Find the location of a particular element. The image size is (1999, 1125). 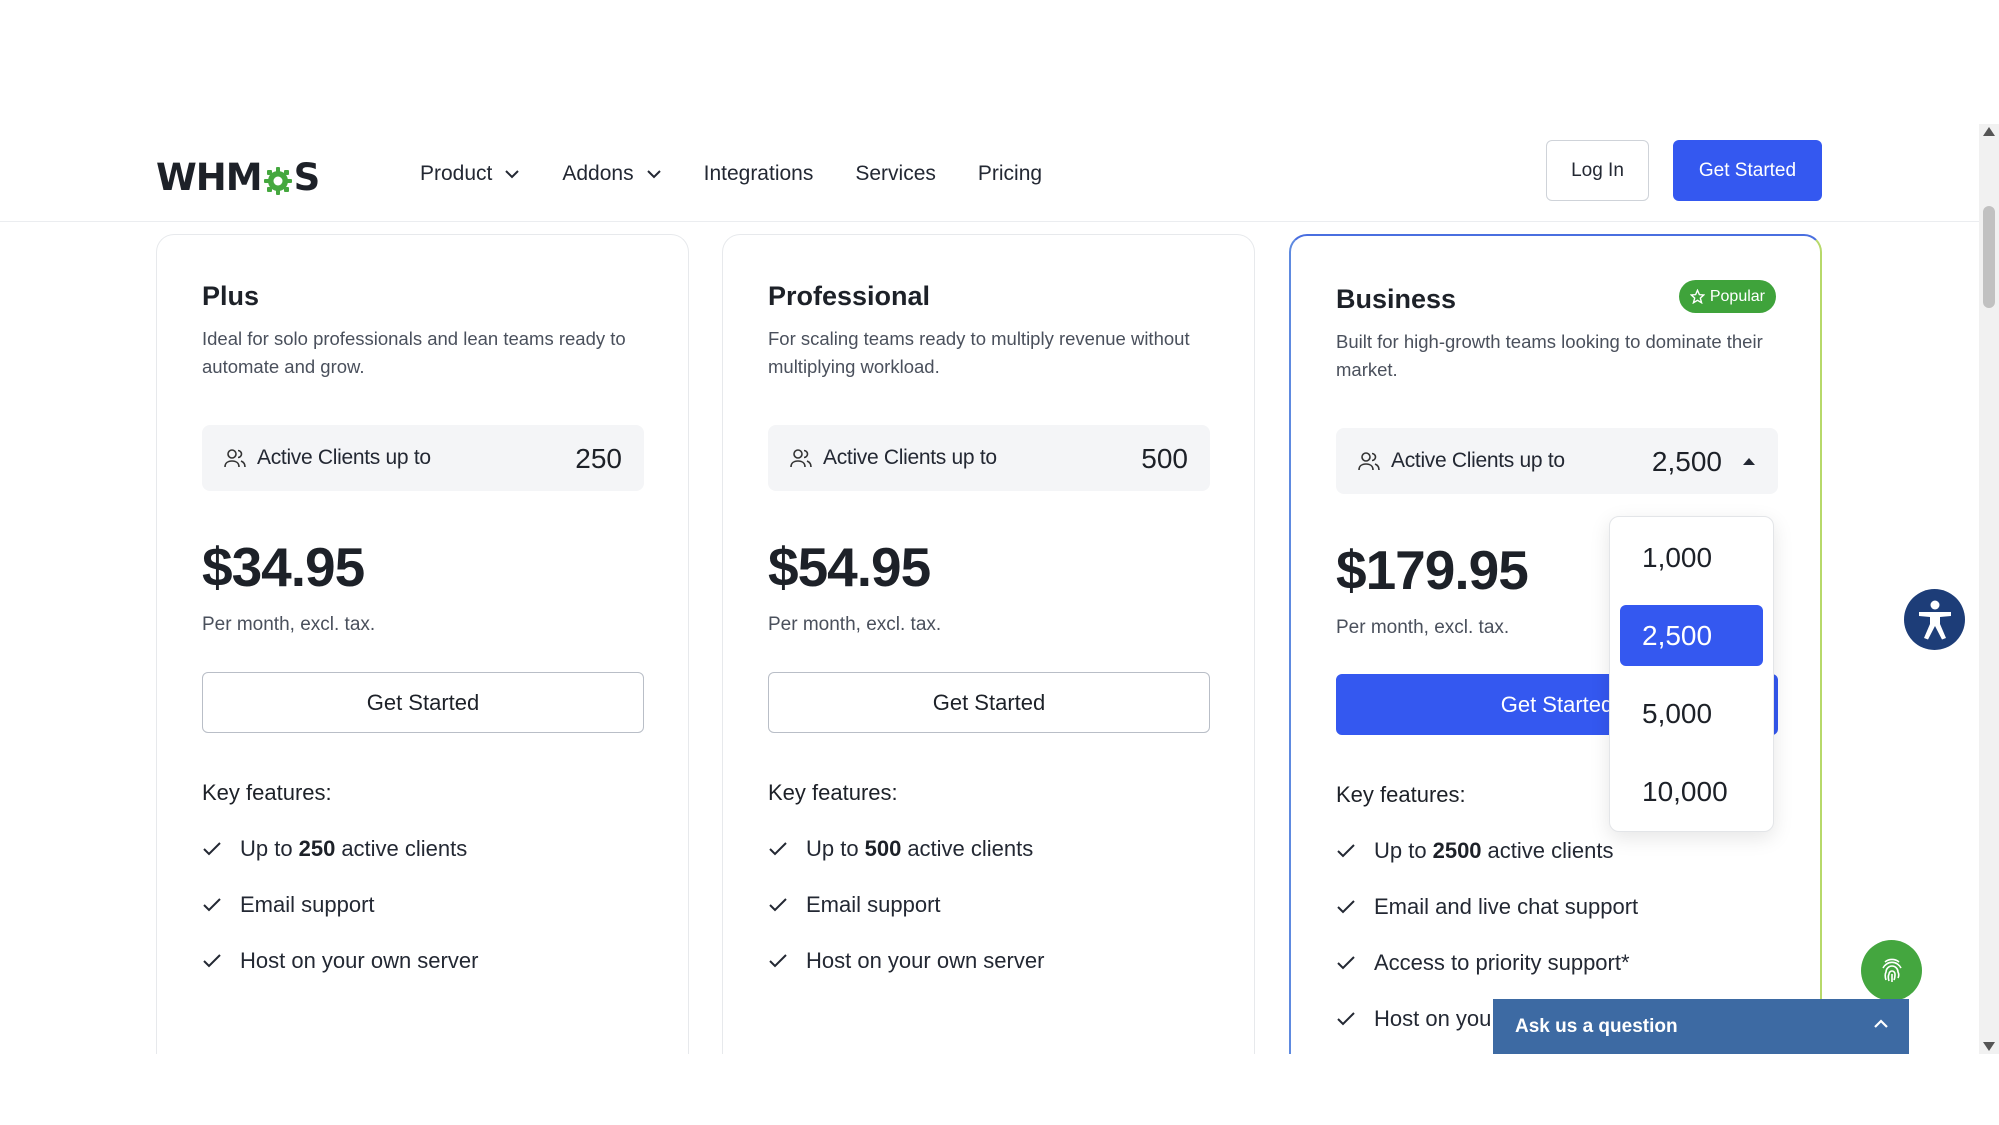

nav-item-label: Integrations is located at coordinates (758, 173).